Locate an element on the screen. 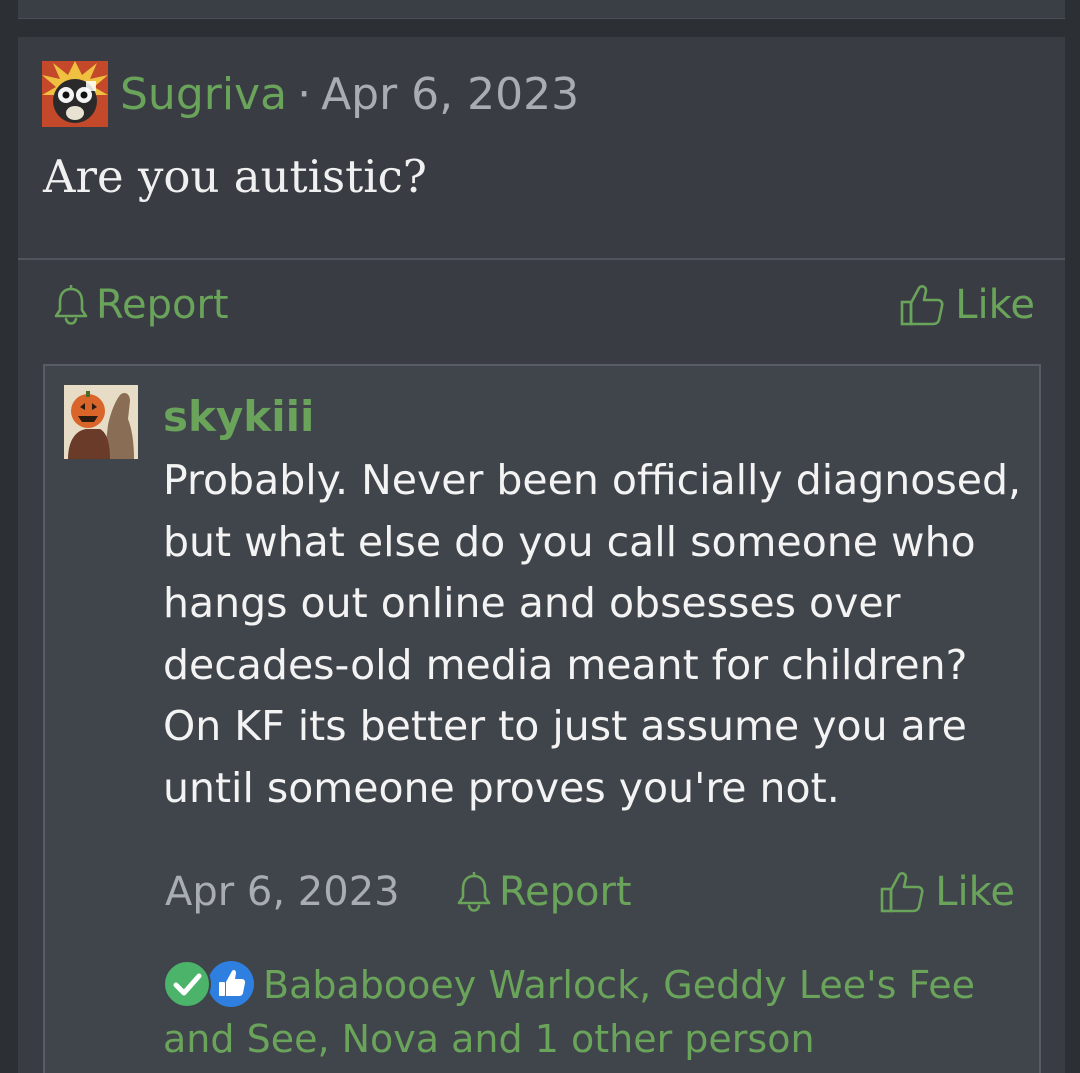 Image resolution: width=1080 pixels, height=1073 pixels. reply-author: skykiii is located at coordinates (238, 416).